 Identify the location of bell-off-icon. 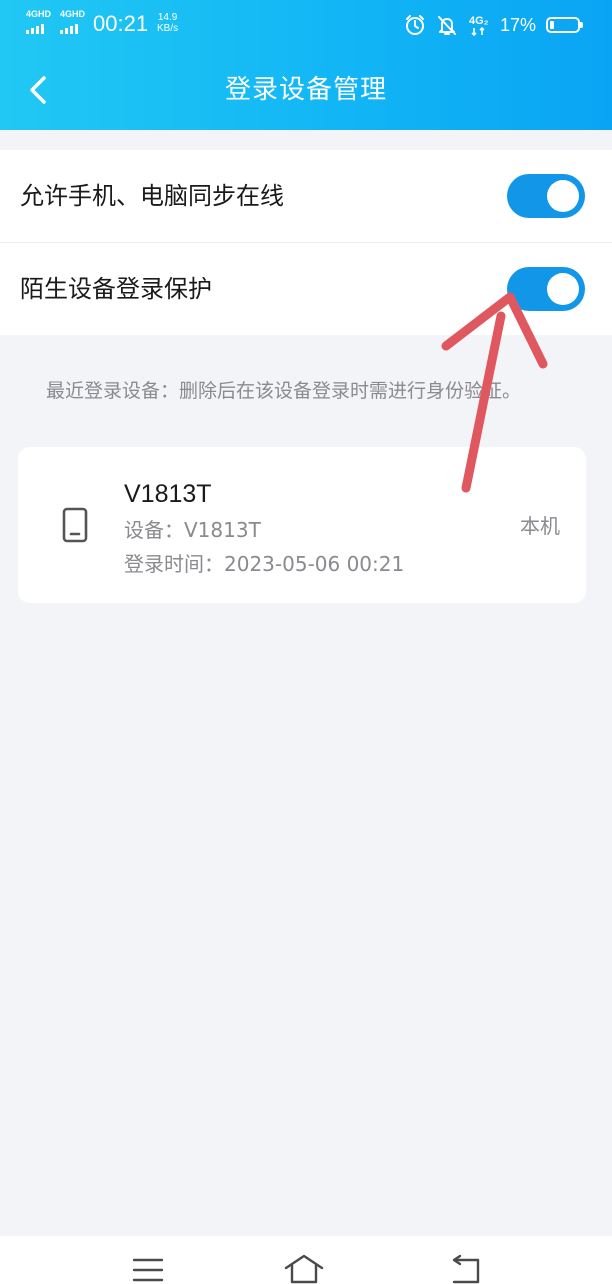
(446, 25).